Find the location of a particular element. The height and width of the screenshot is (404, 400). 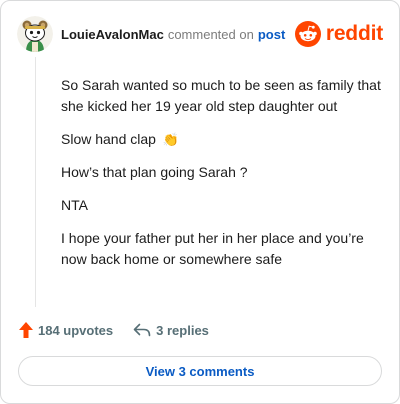

replies-button: 3 replies is located at coordinates (171, 330).